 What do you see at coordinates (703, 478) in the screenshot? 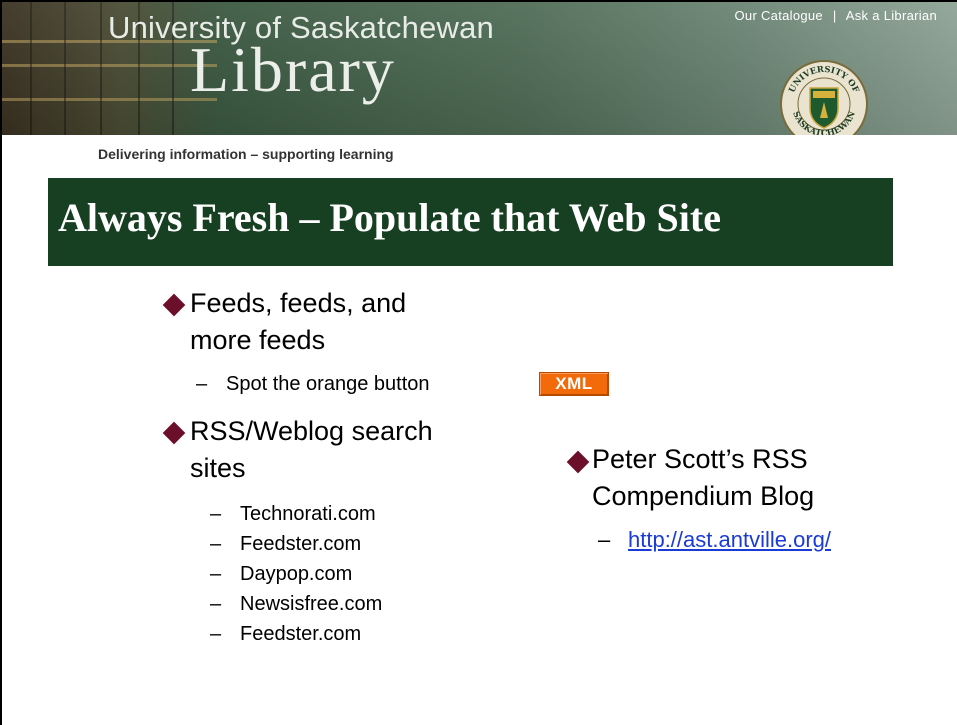
I see `bullet-rss-compendium: Peter Scott’s RSS Compendium Blog` at bounding box center [703, 478].